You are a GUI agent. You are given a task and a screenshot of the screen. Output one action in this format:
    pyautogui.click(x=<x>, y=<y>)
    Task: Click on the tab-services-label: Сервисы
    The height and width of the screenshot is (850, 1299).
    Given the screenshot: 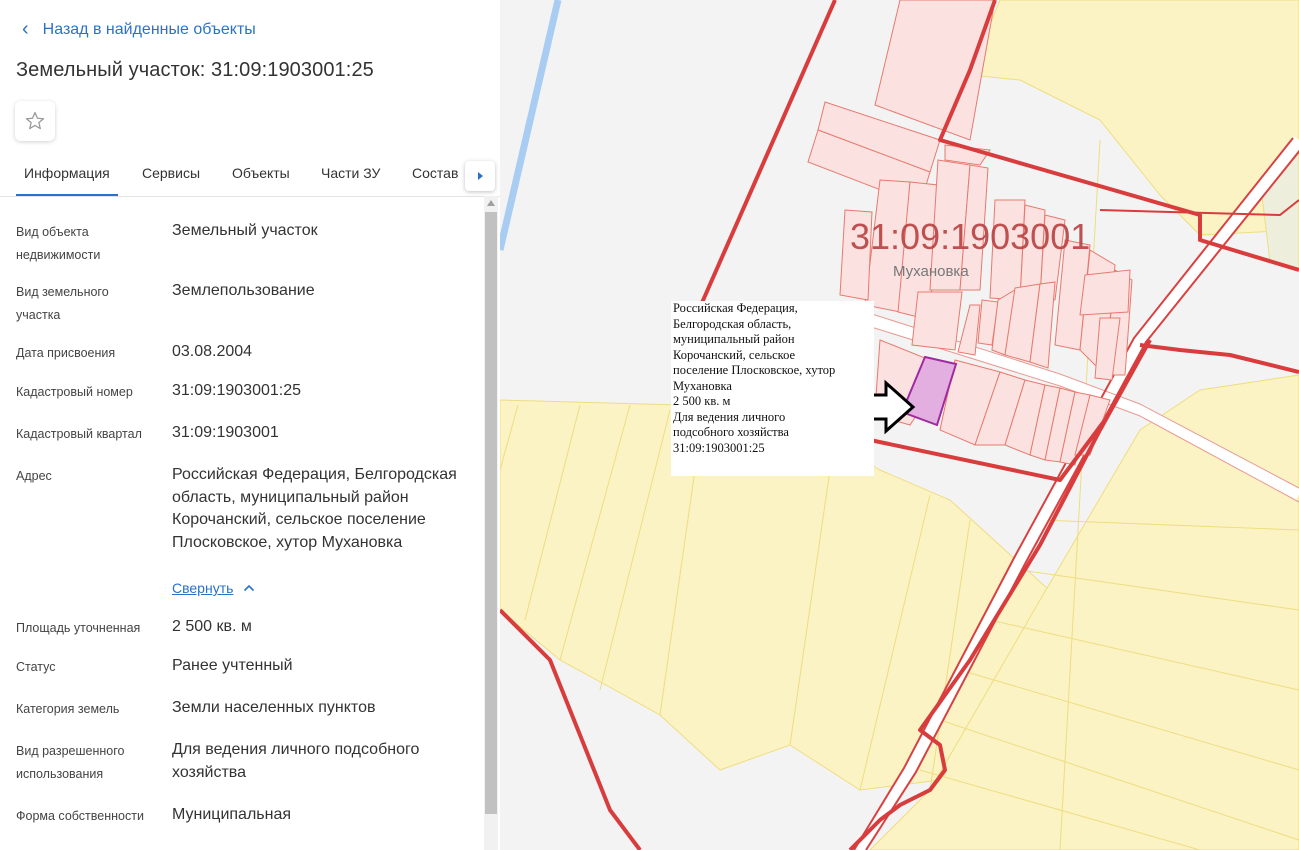 What is the action you would take?
    pyautogui.click(x=171, y=173)
    